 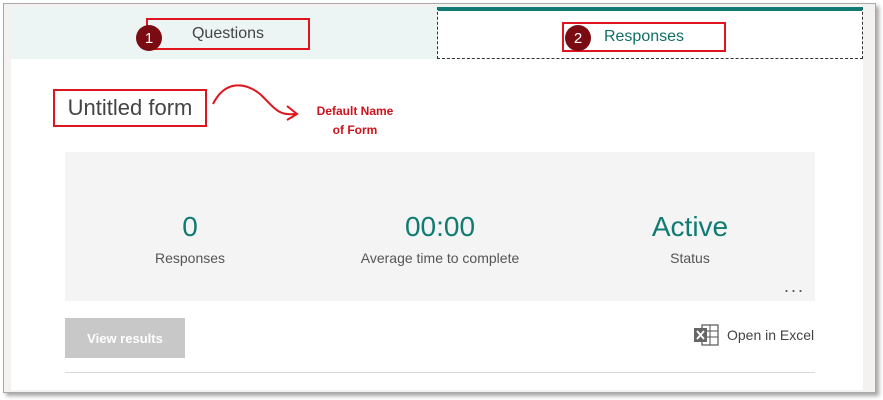 I want to click on open-in-excel-button: Open in Excel, so click(x=753, y=335).